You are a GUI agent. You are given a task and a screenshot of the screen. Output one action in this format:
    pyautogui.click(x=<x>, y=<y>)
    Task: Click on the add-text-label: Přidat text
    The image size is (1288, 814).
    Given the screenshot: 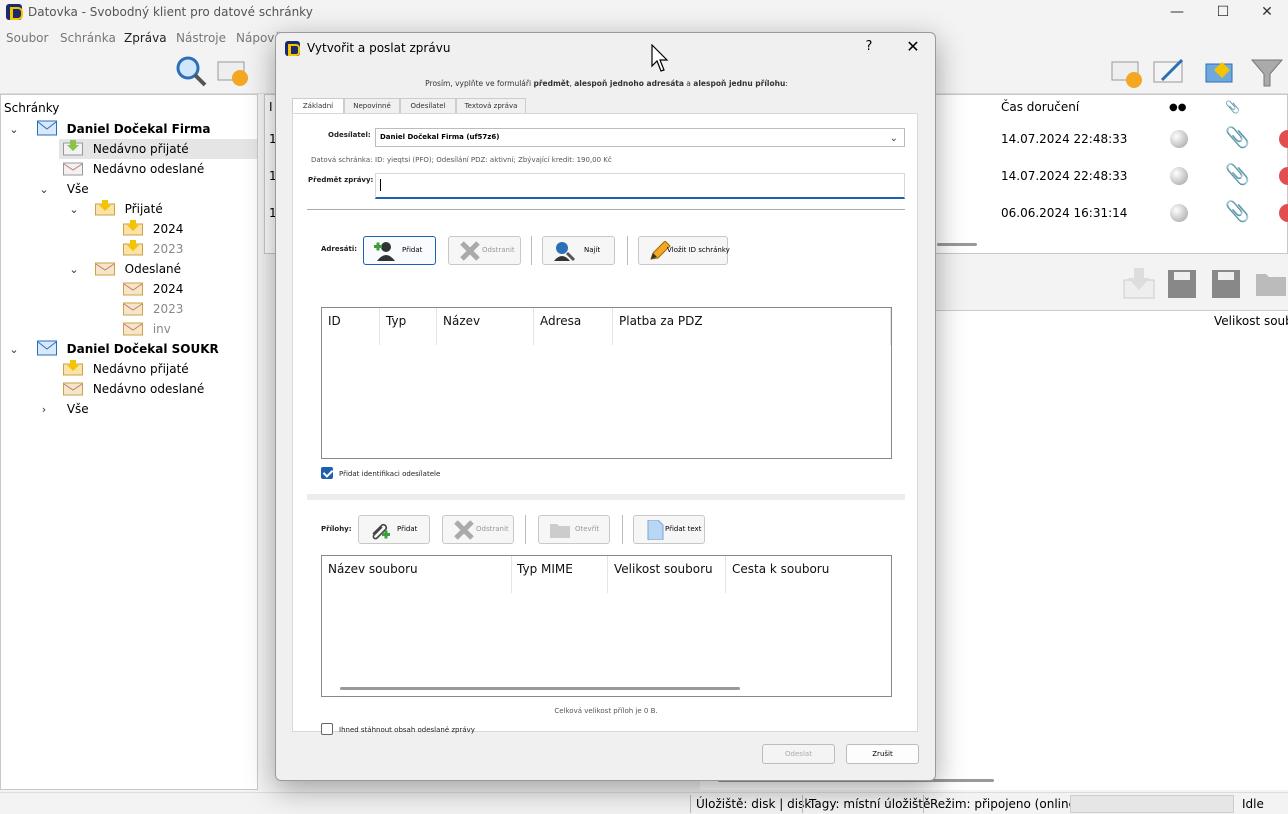 What is the action you would take?
    pyautogui.click(x=683, y=529)
    